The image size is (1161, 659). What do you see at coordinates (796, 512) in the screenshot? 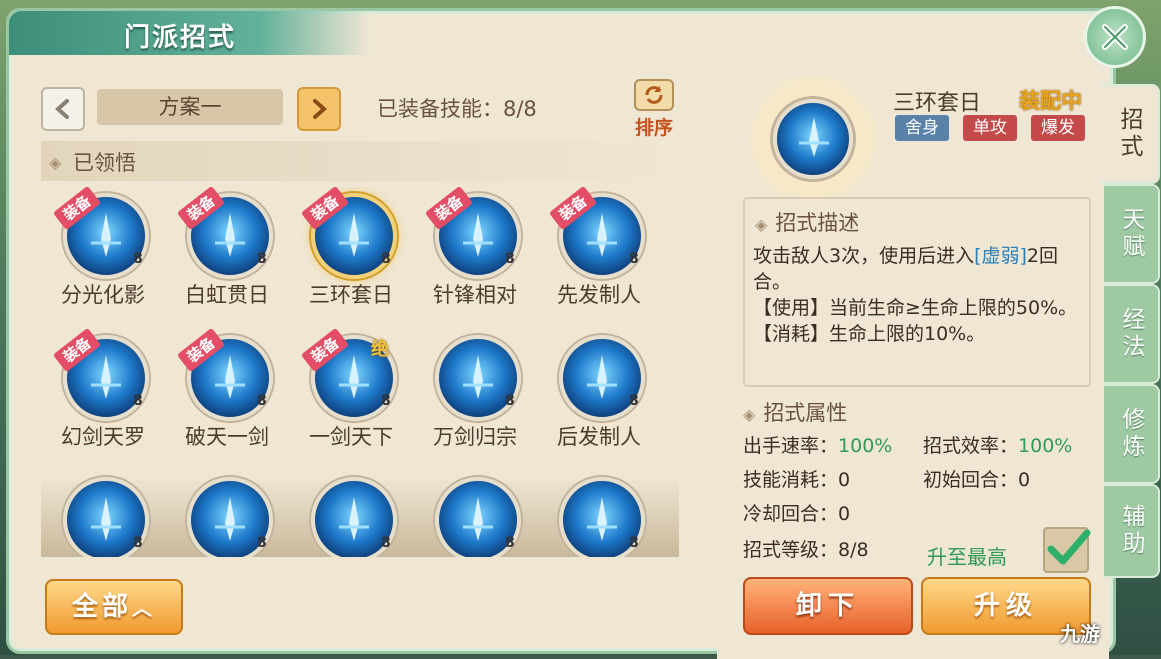
I see `attr-cooldown: 冷却回合：0` at bounding box center [796, 512].